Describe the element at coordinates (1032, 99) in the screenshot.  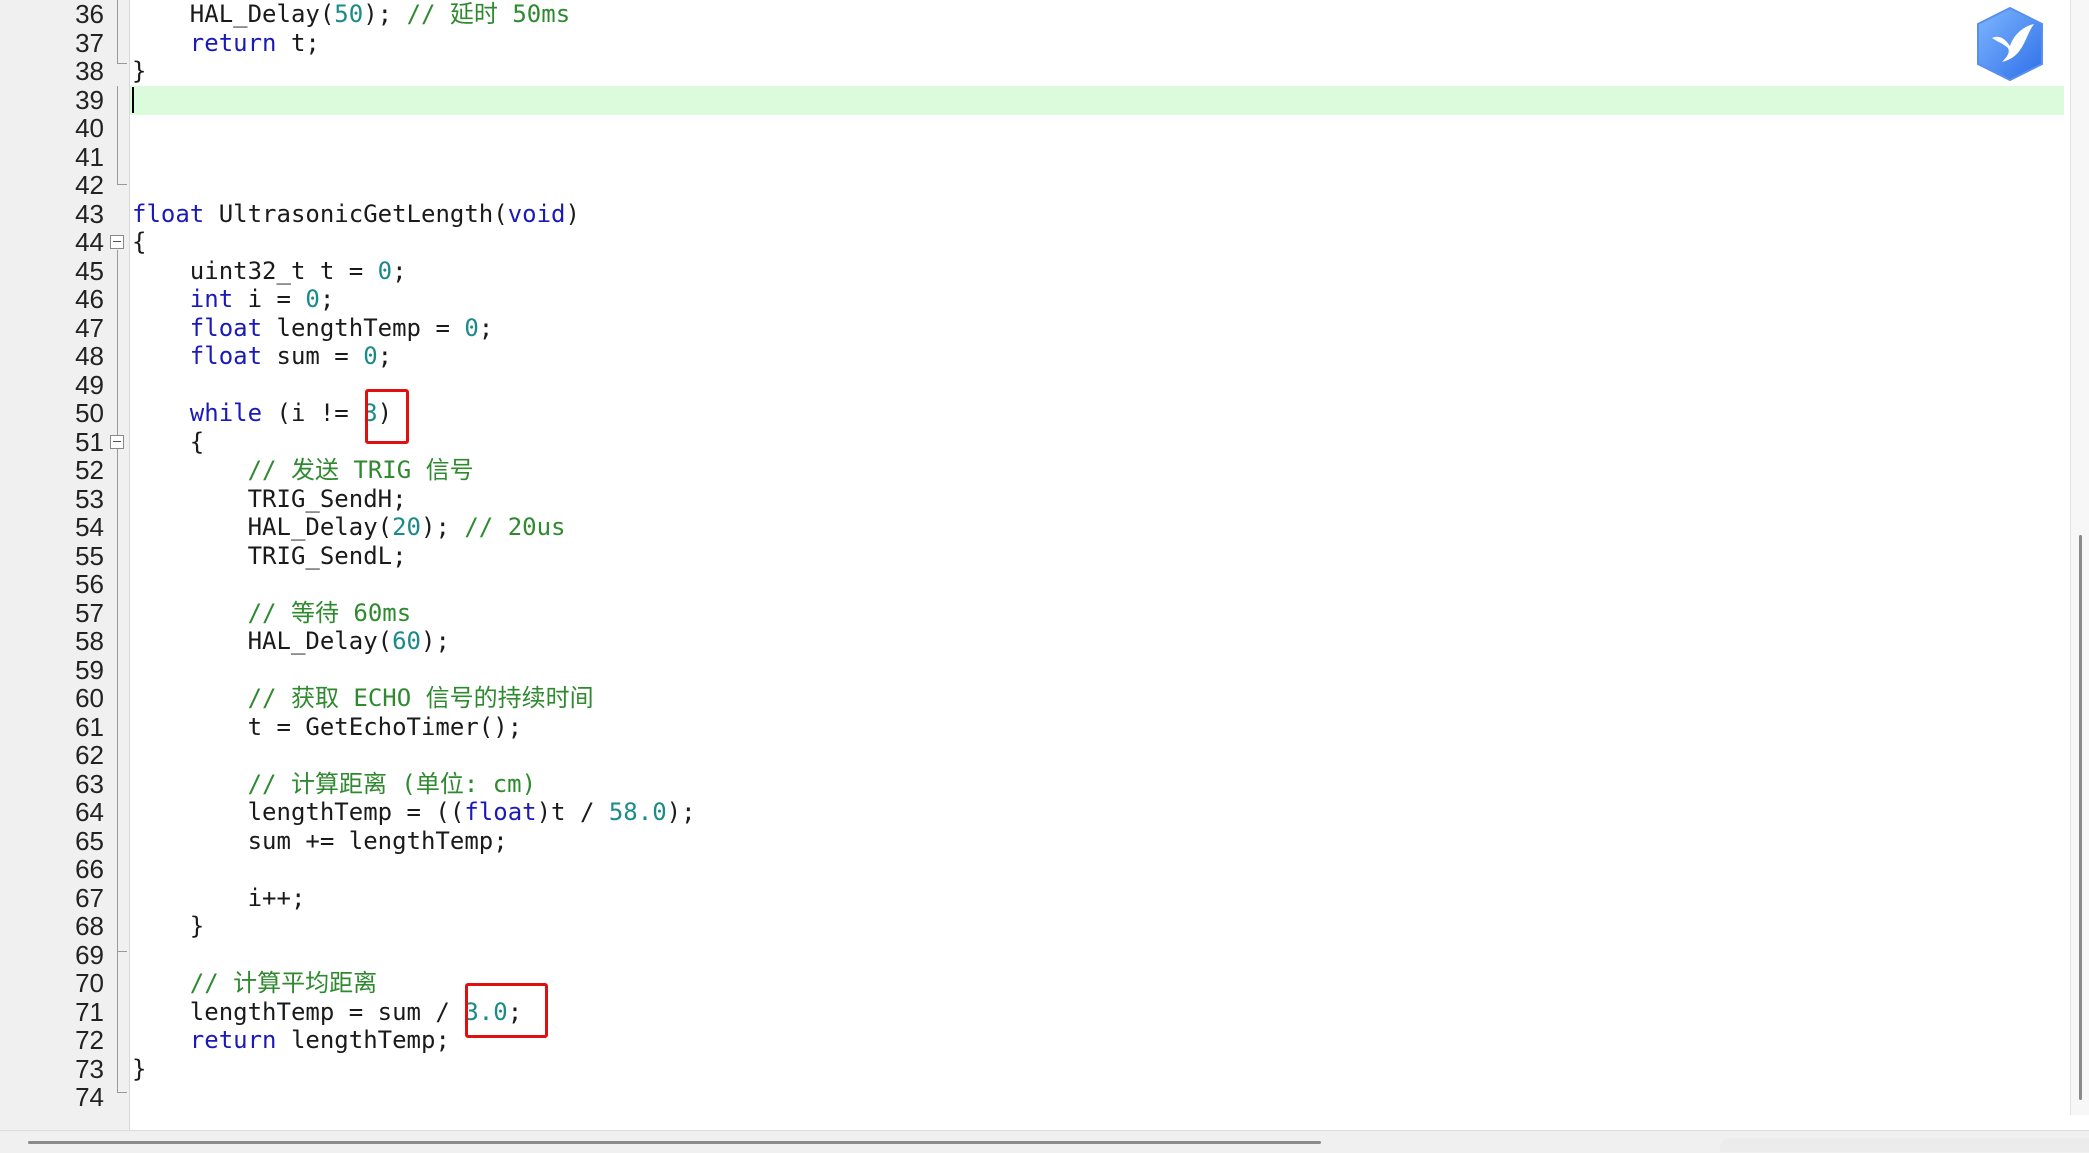
I see `code-line: 39` at that location.